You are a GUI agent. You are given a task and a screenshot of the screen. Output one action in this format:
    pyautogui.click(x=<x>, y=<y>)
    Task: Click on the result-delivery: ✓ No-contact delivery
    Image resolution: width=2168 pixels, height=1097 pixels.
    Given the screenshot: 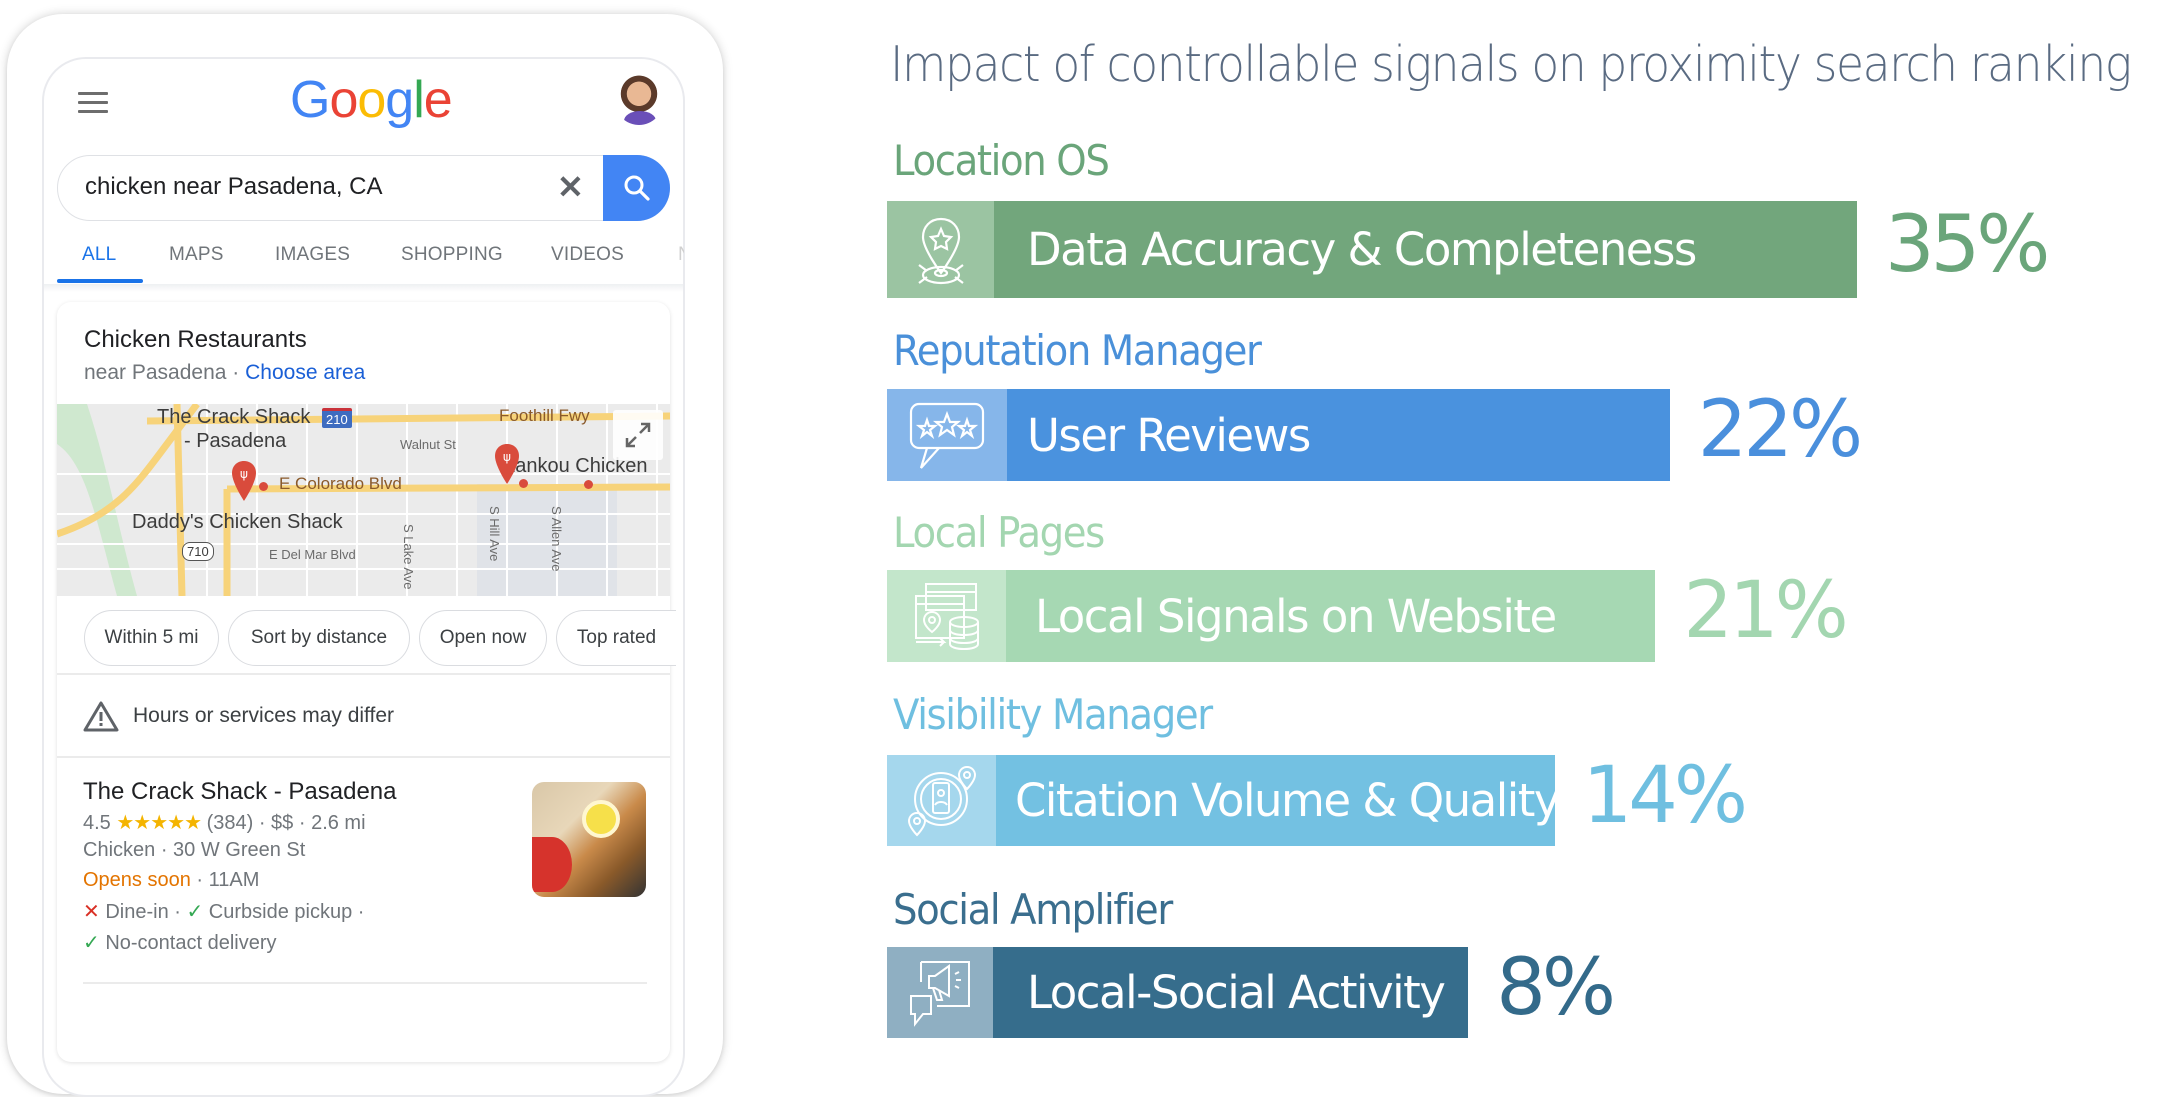 What is the action you would take?
    pyautogui.click(x=180, y=942)
    